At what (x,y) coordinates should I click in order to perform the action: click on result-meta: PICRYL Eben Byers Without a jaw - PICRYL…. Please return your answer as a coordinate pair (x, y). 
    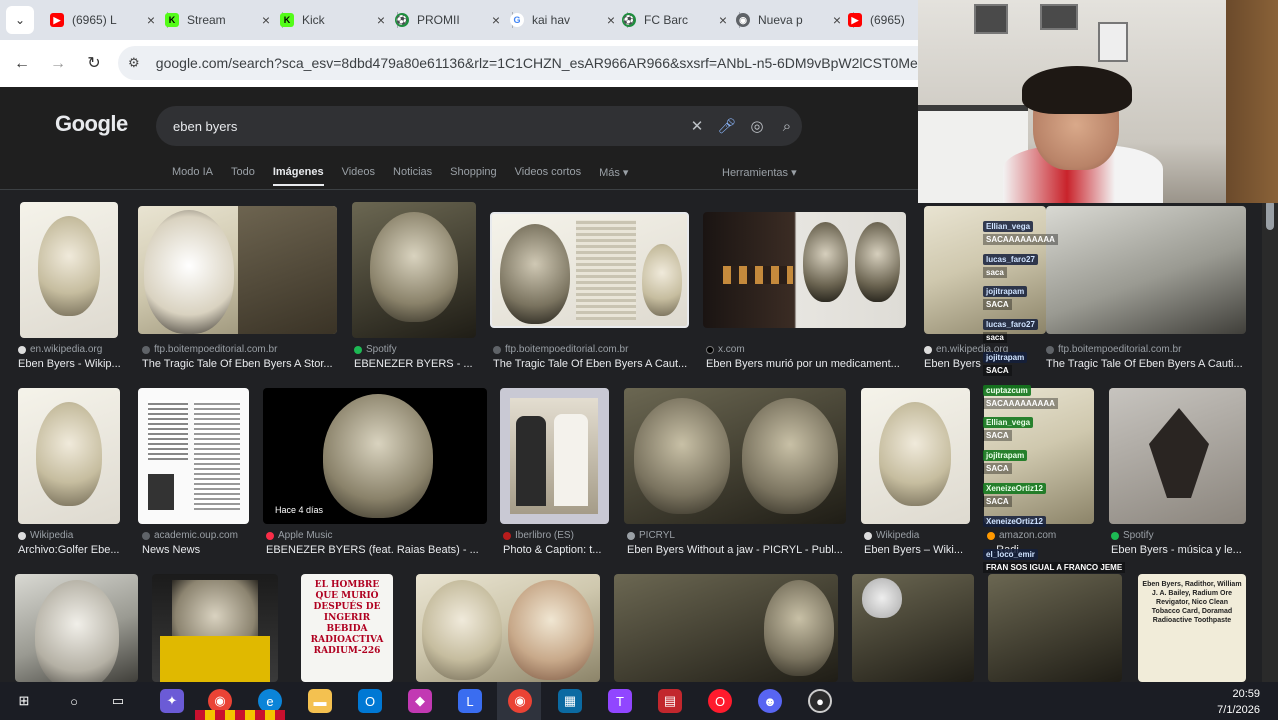
    Looking at the image, I should click on (737, 543).